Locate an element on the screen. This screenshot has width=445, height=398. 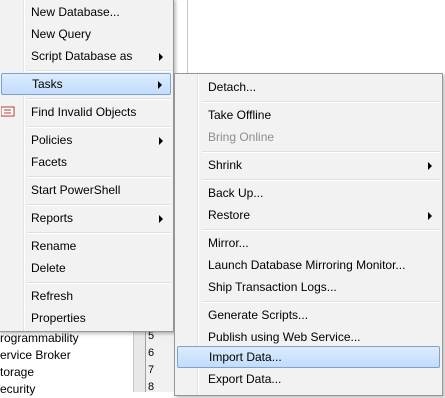
menu-item-shrink: Shrink is located at coordinates (308, 165).